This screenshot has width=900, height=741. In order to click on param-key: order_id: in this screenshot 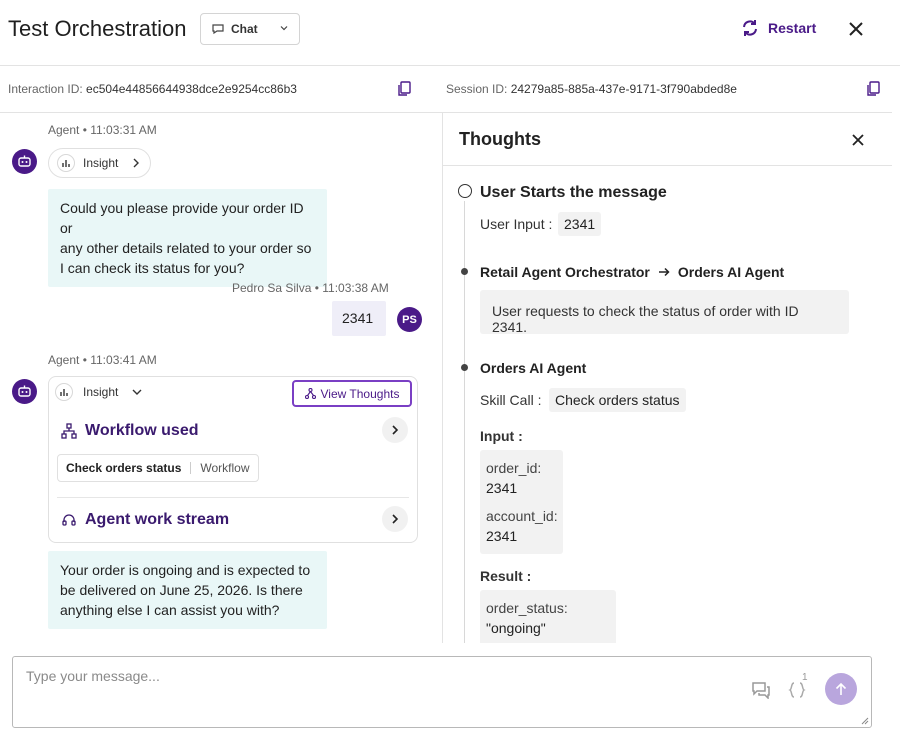, I will do `click(514, 468)`.